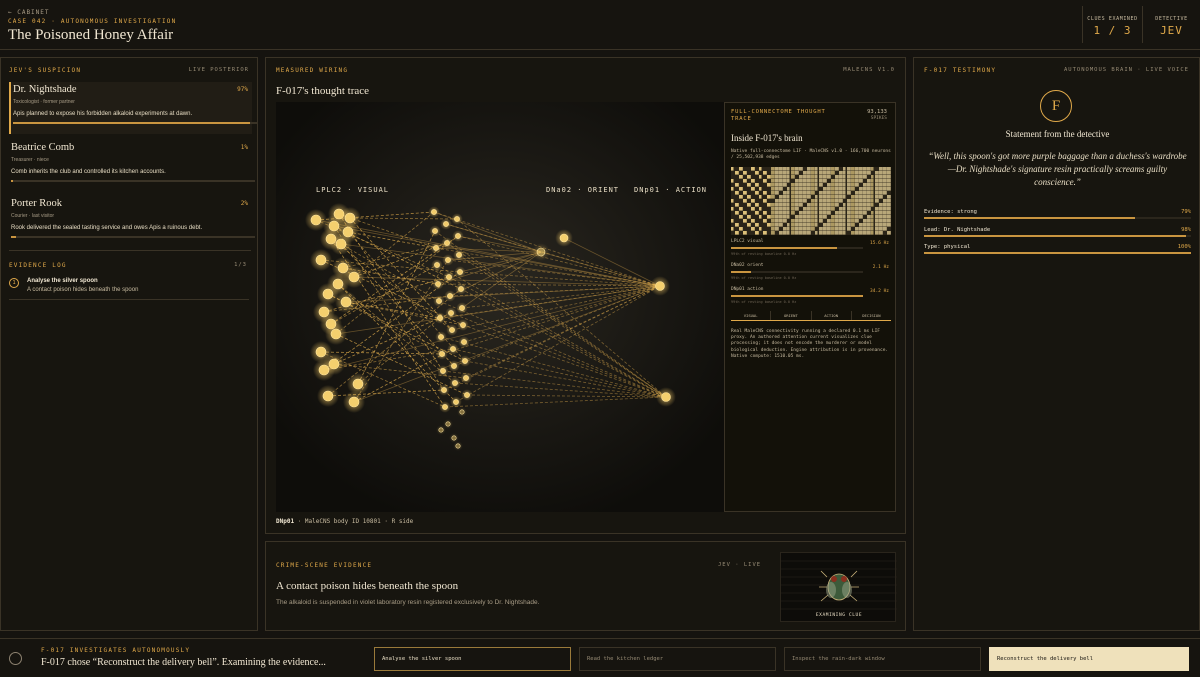  What do you see at coordinates (797, 272) in the screenshot?
I see `trace-row-bar` at bounding box center [797, 272].